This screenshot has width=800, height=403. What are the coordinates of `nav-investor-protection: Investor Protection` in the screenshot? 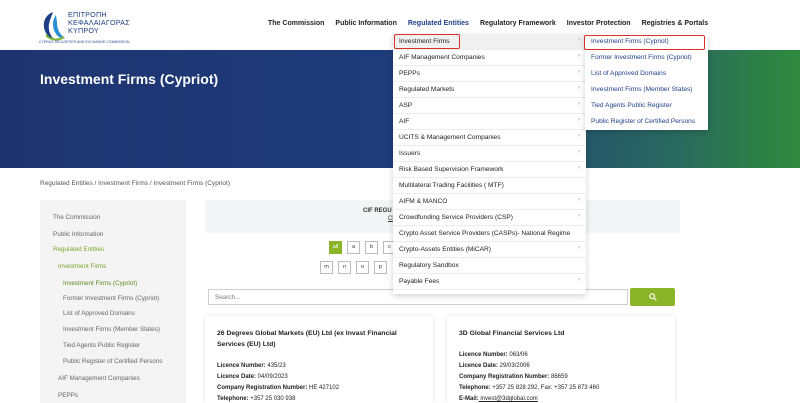 It's located at (599, 23).